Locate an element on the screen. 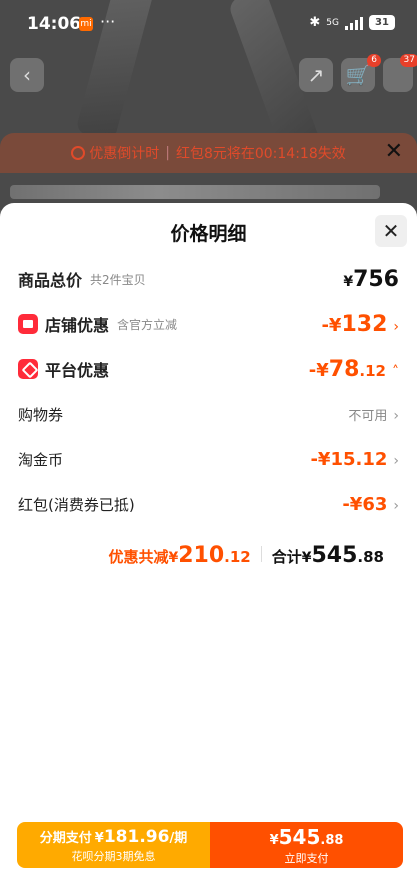 The image size is (417, 870). pay-now-yen: ¥ is located at coordinates (274, 840).